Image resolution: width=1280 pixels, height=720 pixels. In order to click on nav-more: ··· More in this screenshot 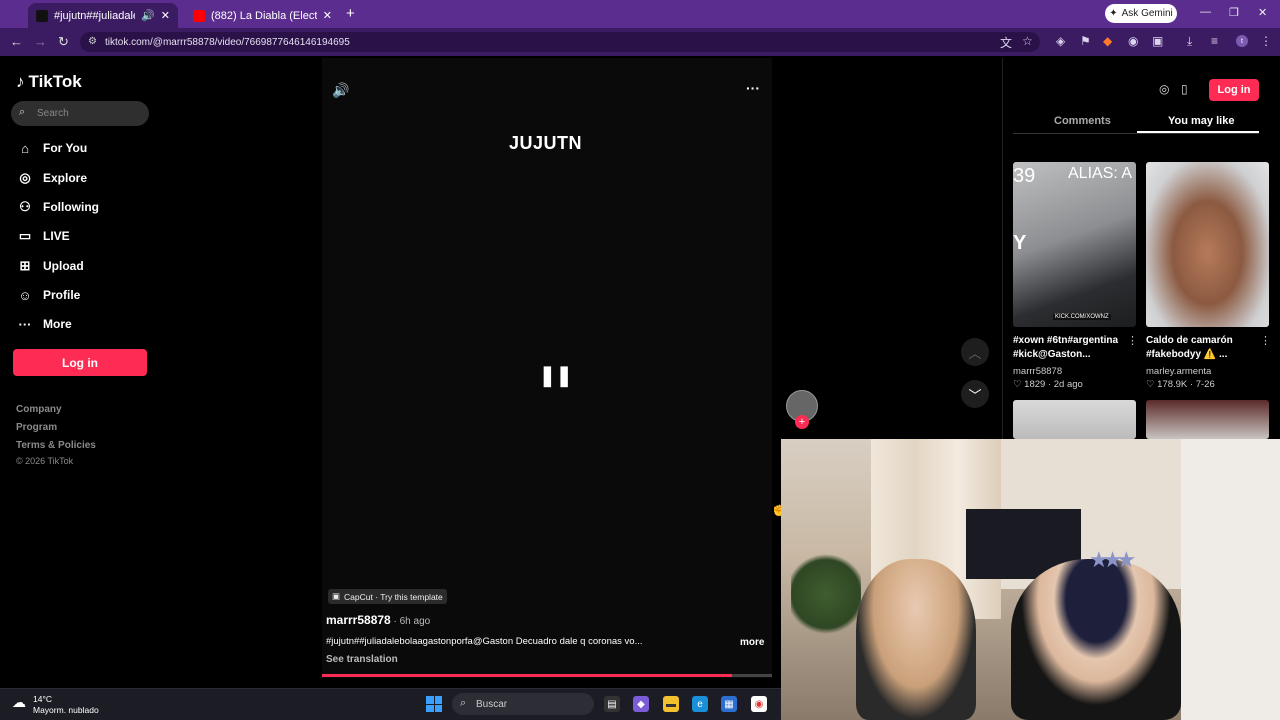, I will do `click(44, 324)`.